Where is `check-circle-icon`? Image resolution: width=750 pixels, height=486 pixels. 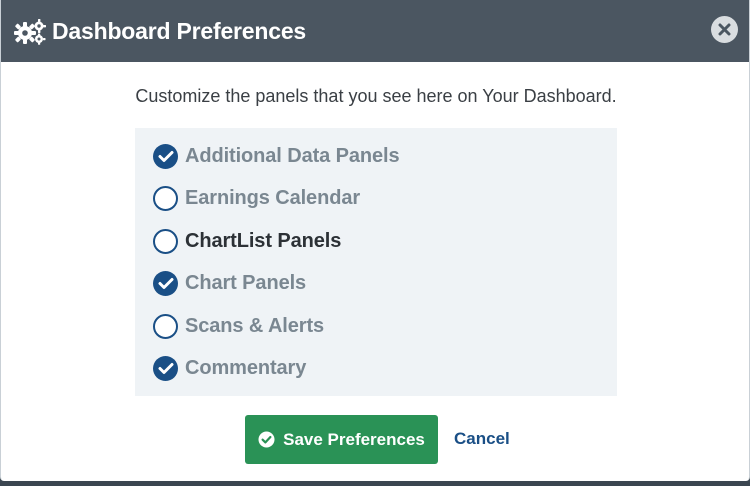 check-circle-icon is located at coordinates (266, 439).